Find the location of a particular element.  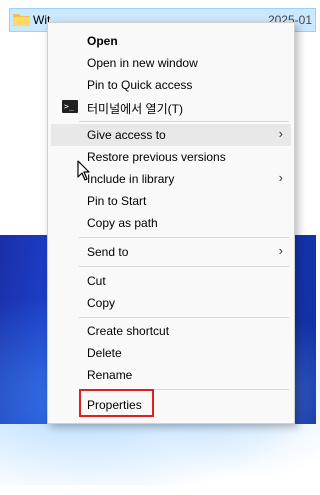

menu-item-create-shortcut: Create shortcut is located at coordinates (171, 331).